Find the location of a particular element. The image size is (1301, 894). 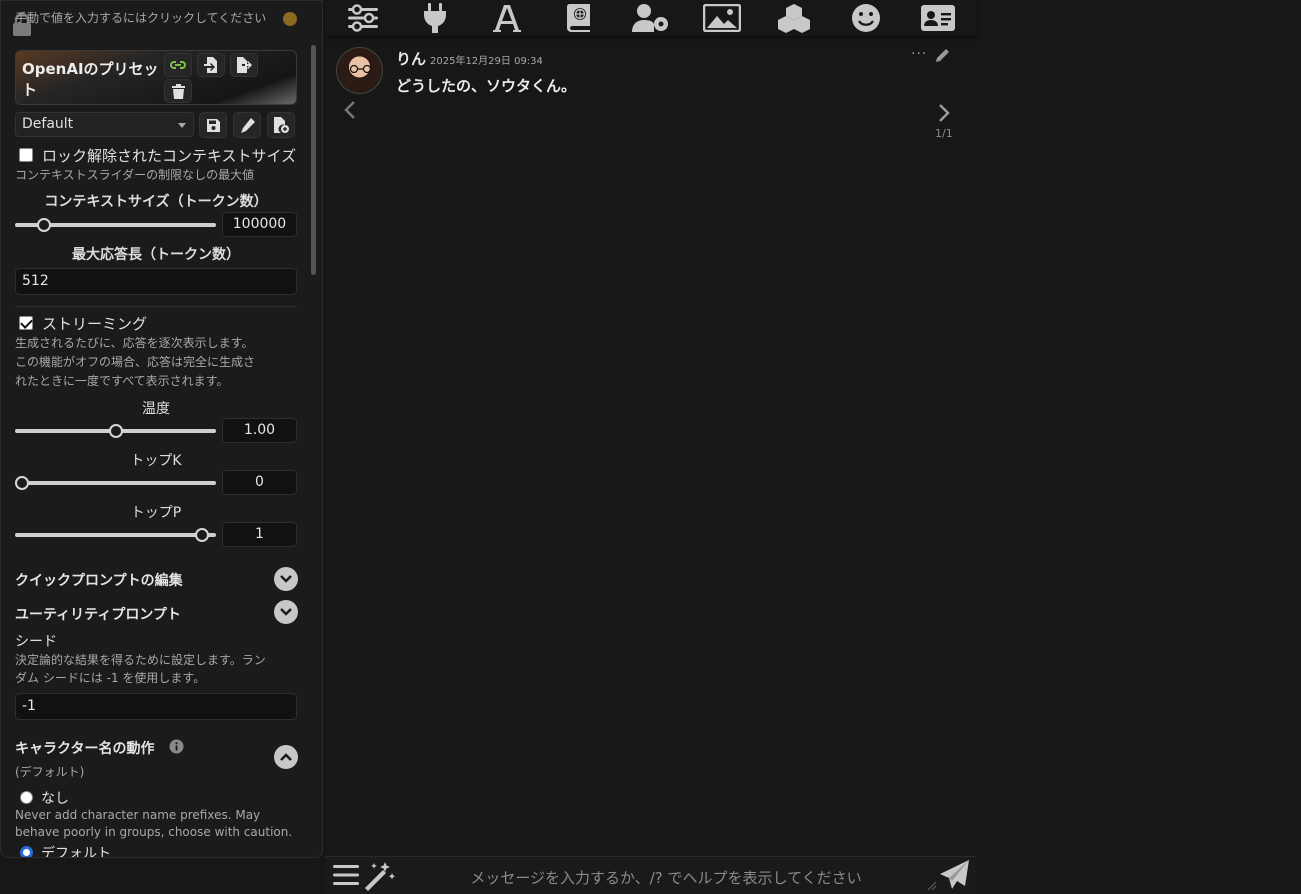

glasses-icon is located at coordinates (360, 69).